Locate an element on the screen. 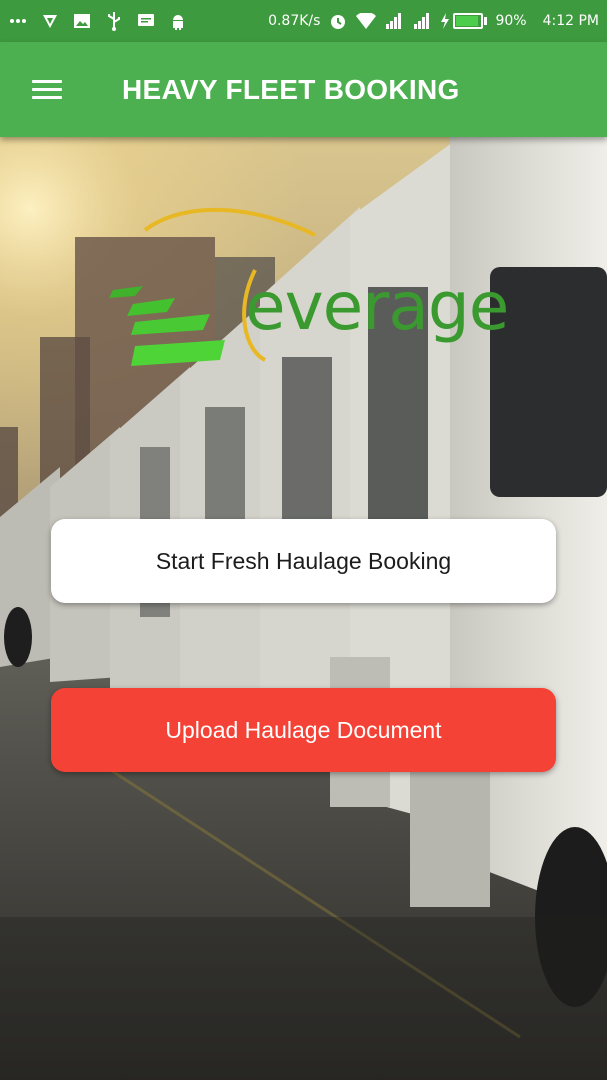 Image resolution: width=607 pixels, height=1080 pixels. start-booking-label: Start Fresh Haulage Booking is located at coordinates (303, 560).